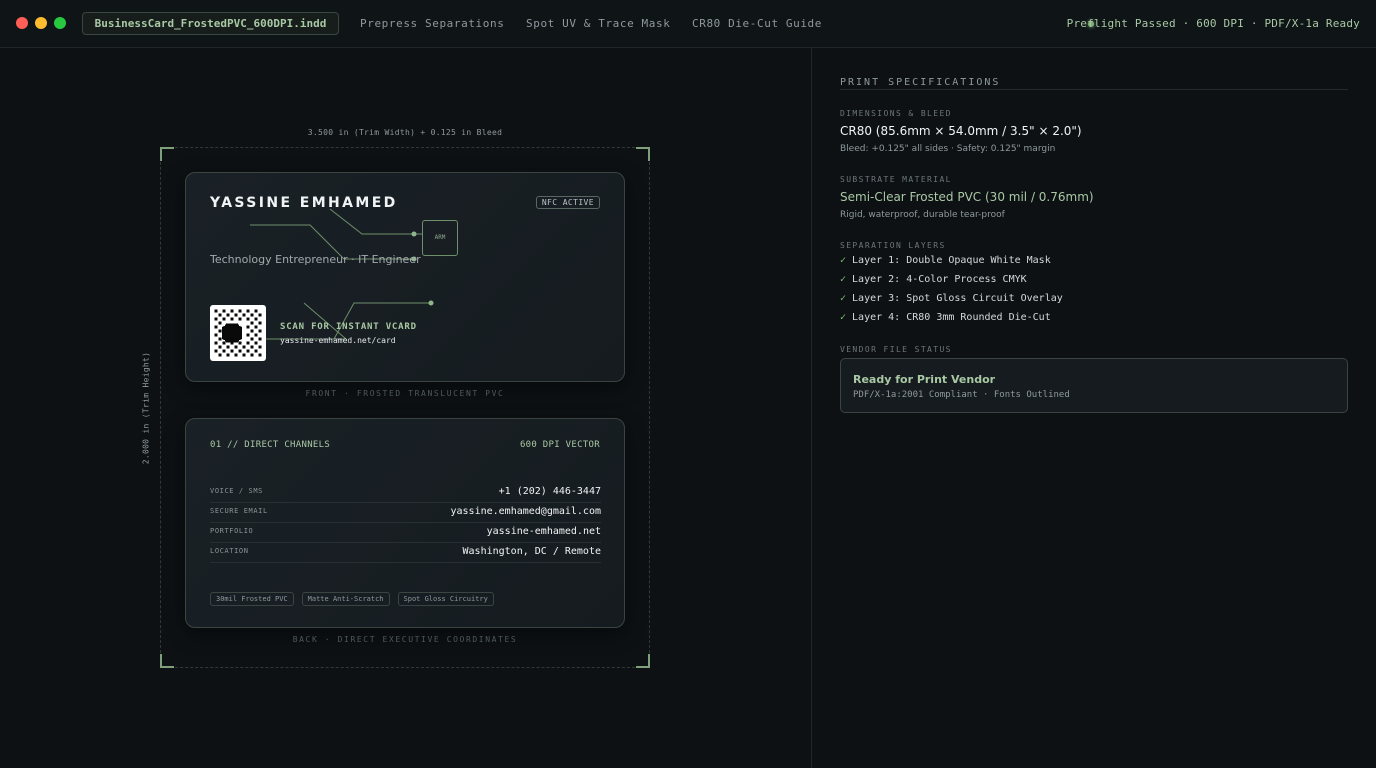 The width and height of the screenshot is (1376, 768). What do you see at coordinates (967, 197) in the screenshot?
I see `substrate-value: Semi-Clear Frosted PVC (30 mil / 0.76mm)` at bounding box center [967, 197].